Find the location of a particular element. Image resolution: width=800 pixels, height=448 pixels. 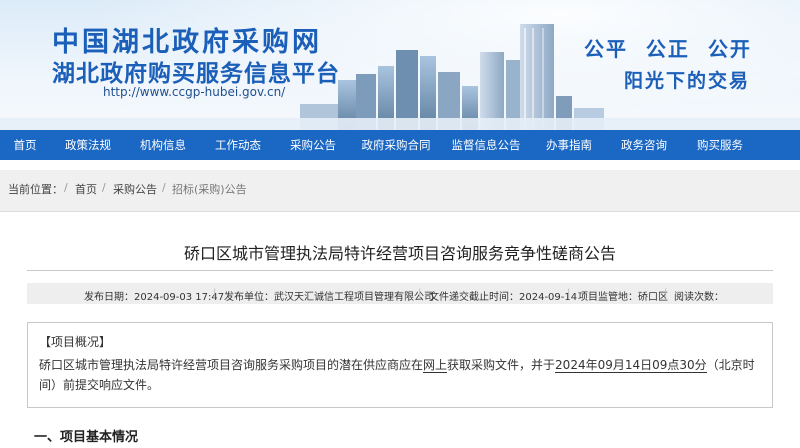

meta-supervision: 项目监管地：硚口区 is located at coordinates (623, 297).